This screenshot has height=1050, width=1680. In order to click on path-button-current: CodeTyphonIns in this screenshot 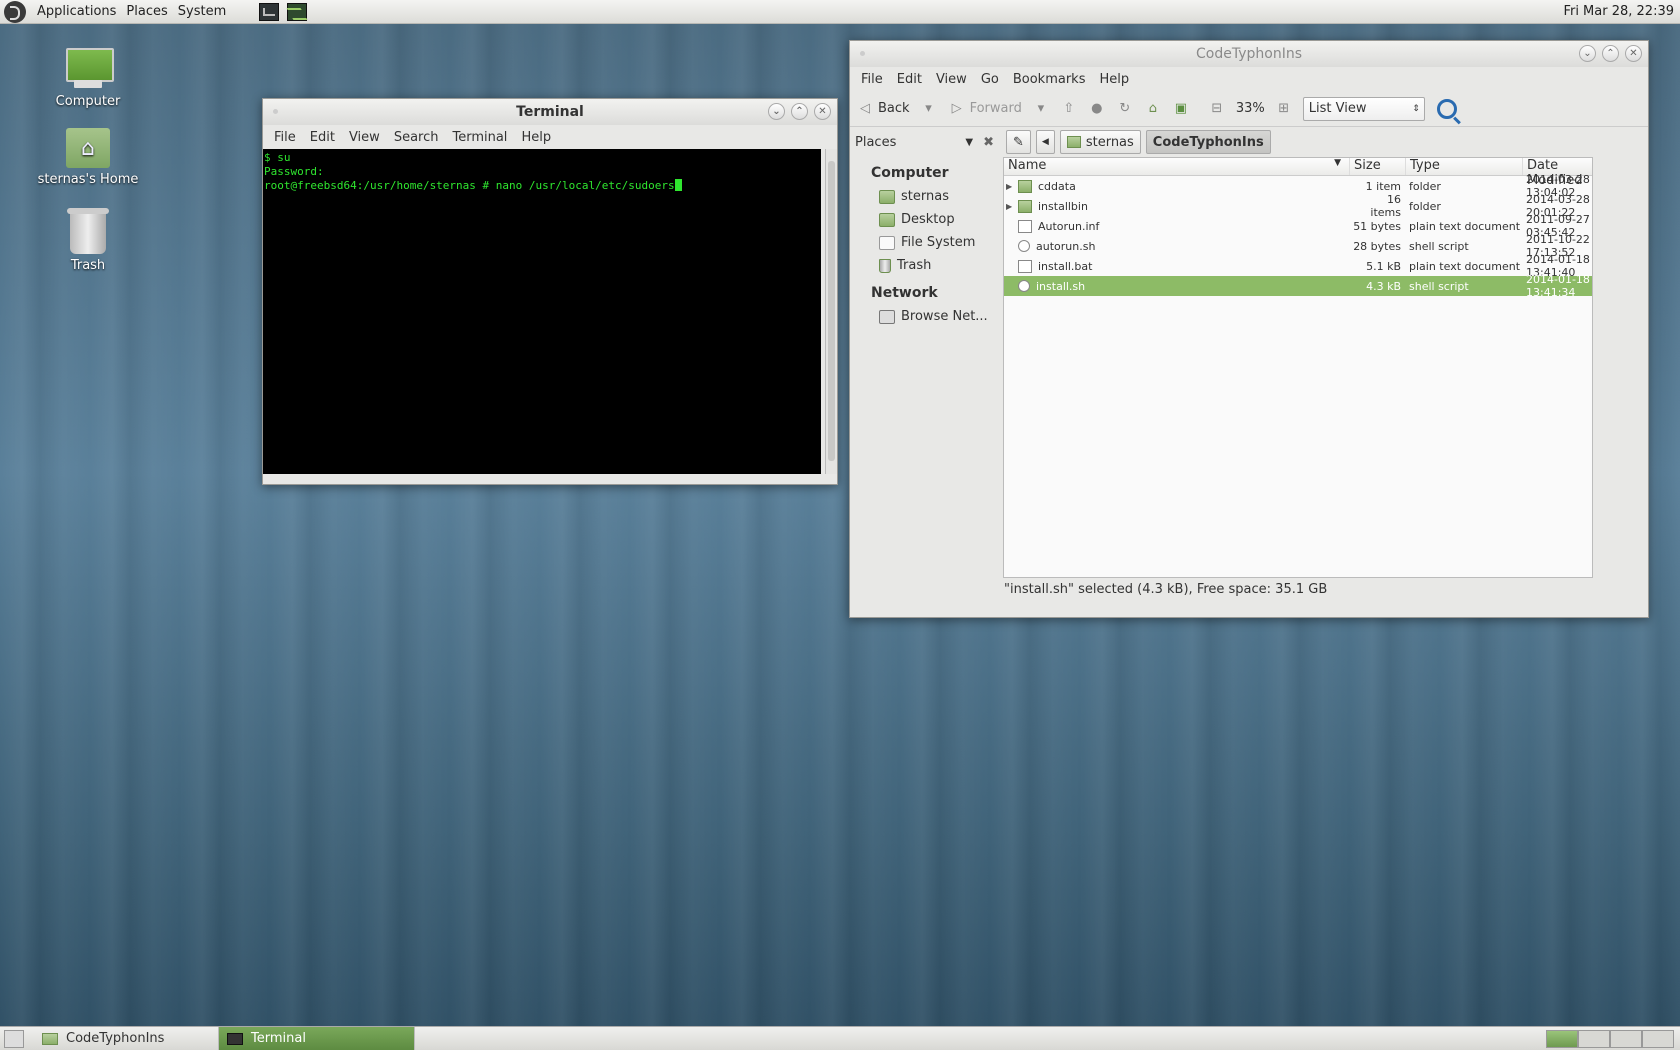, I will do `click(1208, 142)`.